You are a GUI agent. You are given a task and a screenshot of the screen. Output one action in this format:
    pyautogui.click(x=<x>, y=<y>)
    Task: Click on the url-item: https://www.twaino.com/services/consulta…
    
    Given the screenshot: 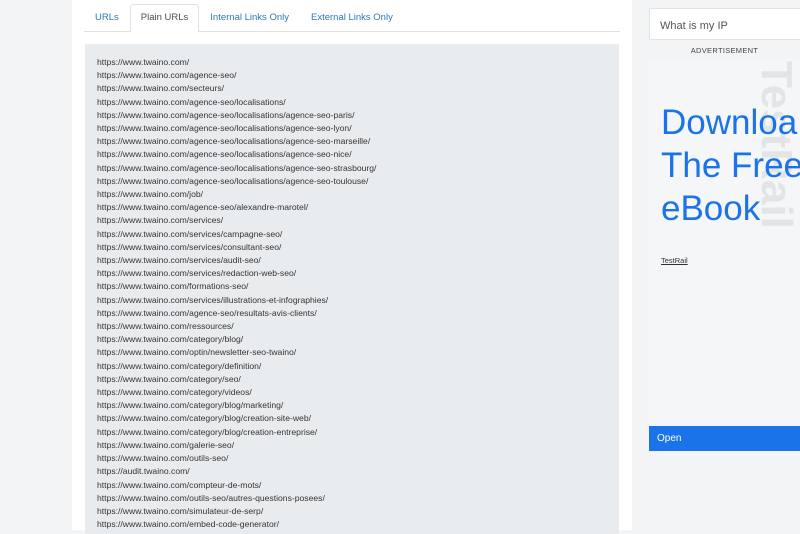 What is the action you would take?
    pyautogui.click(x=189, y=246)
    